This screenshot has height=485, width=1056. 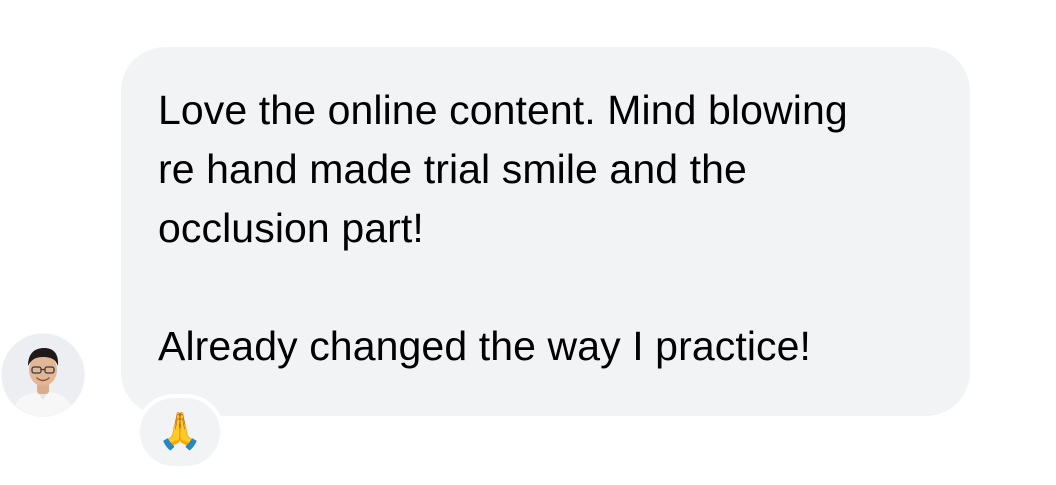 What do you see at coordinates (485, 346) in the screenshot?
I see `message-text-paragraph-2: Already changed the way I practice!` at bounding box center [485, 346].